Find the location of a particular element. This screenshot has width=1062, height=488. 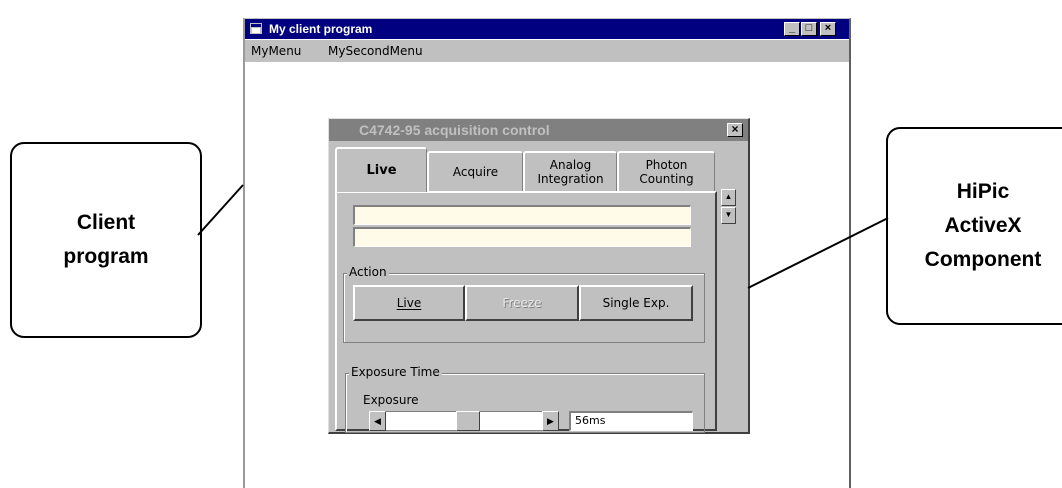

single-exposure-button: Single Exp. is located at coordinates (636, 303).